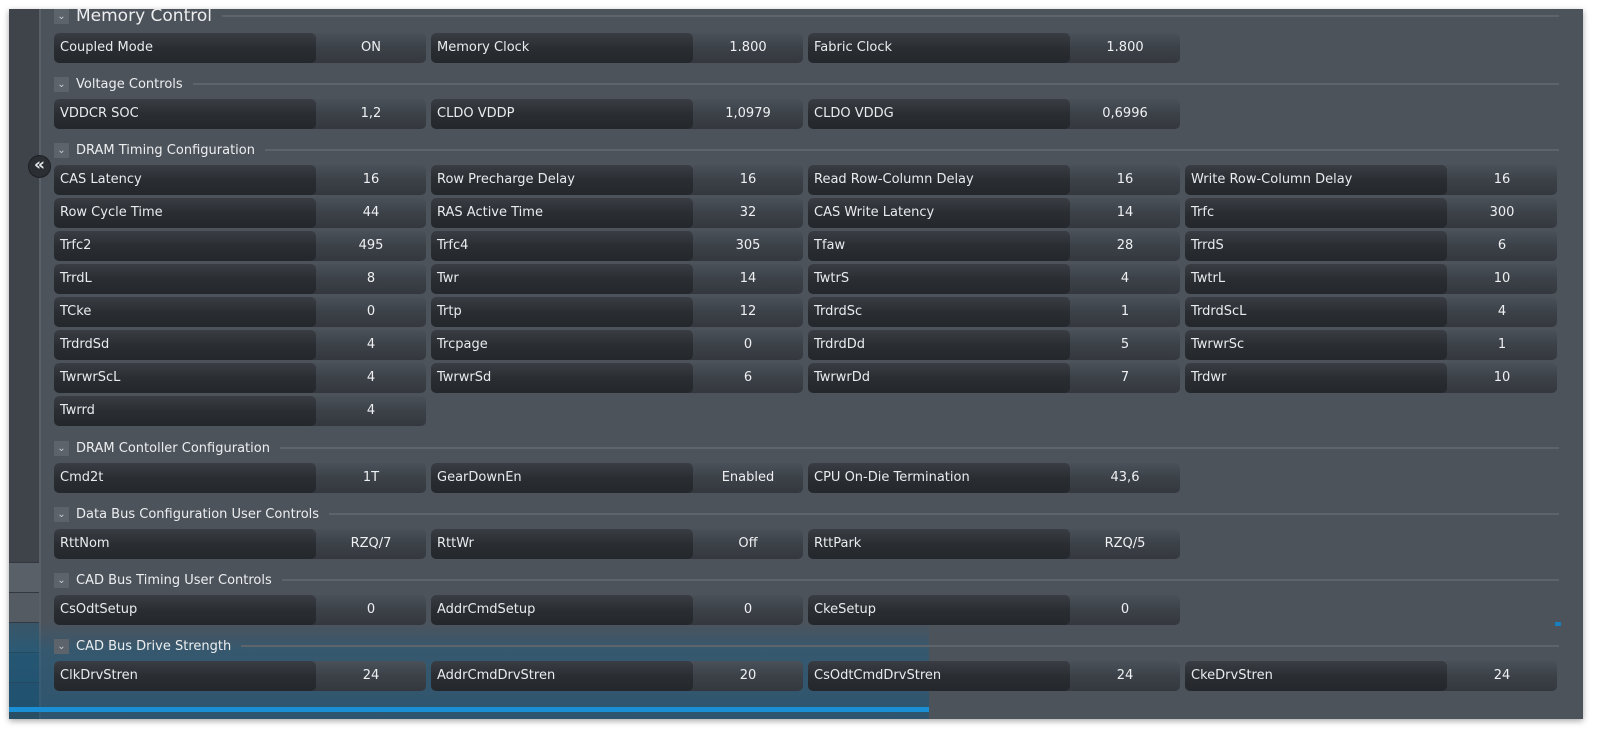 The image size is (1599, 734). Describe the element at coordinates (994, 180) in the screenshot. I see `setting-field: Read Row-Column Delay 16` at that location.